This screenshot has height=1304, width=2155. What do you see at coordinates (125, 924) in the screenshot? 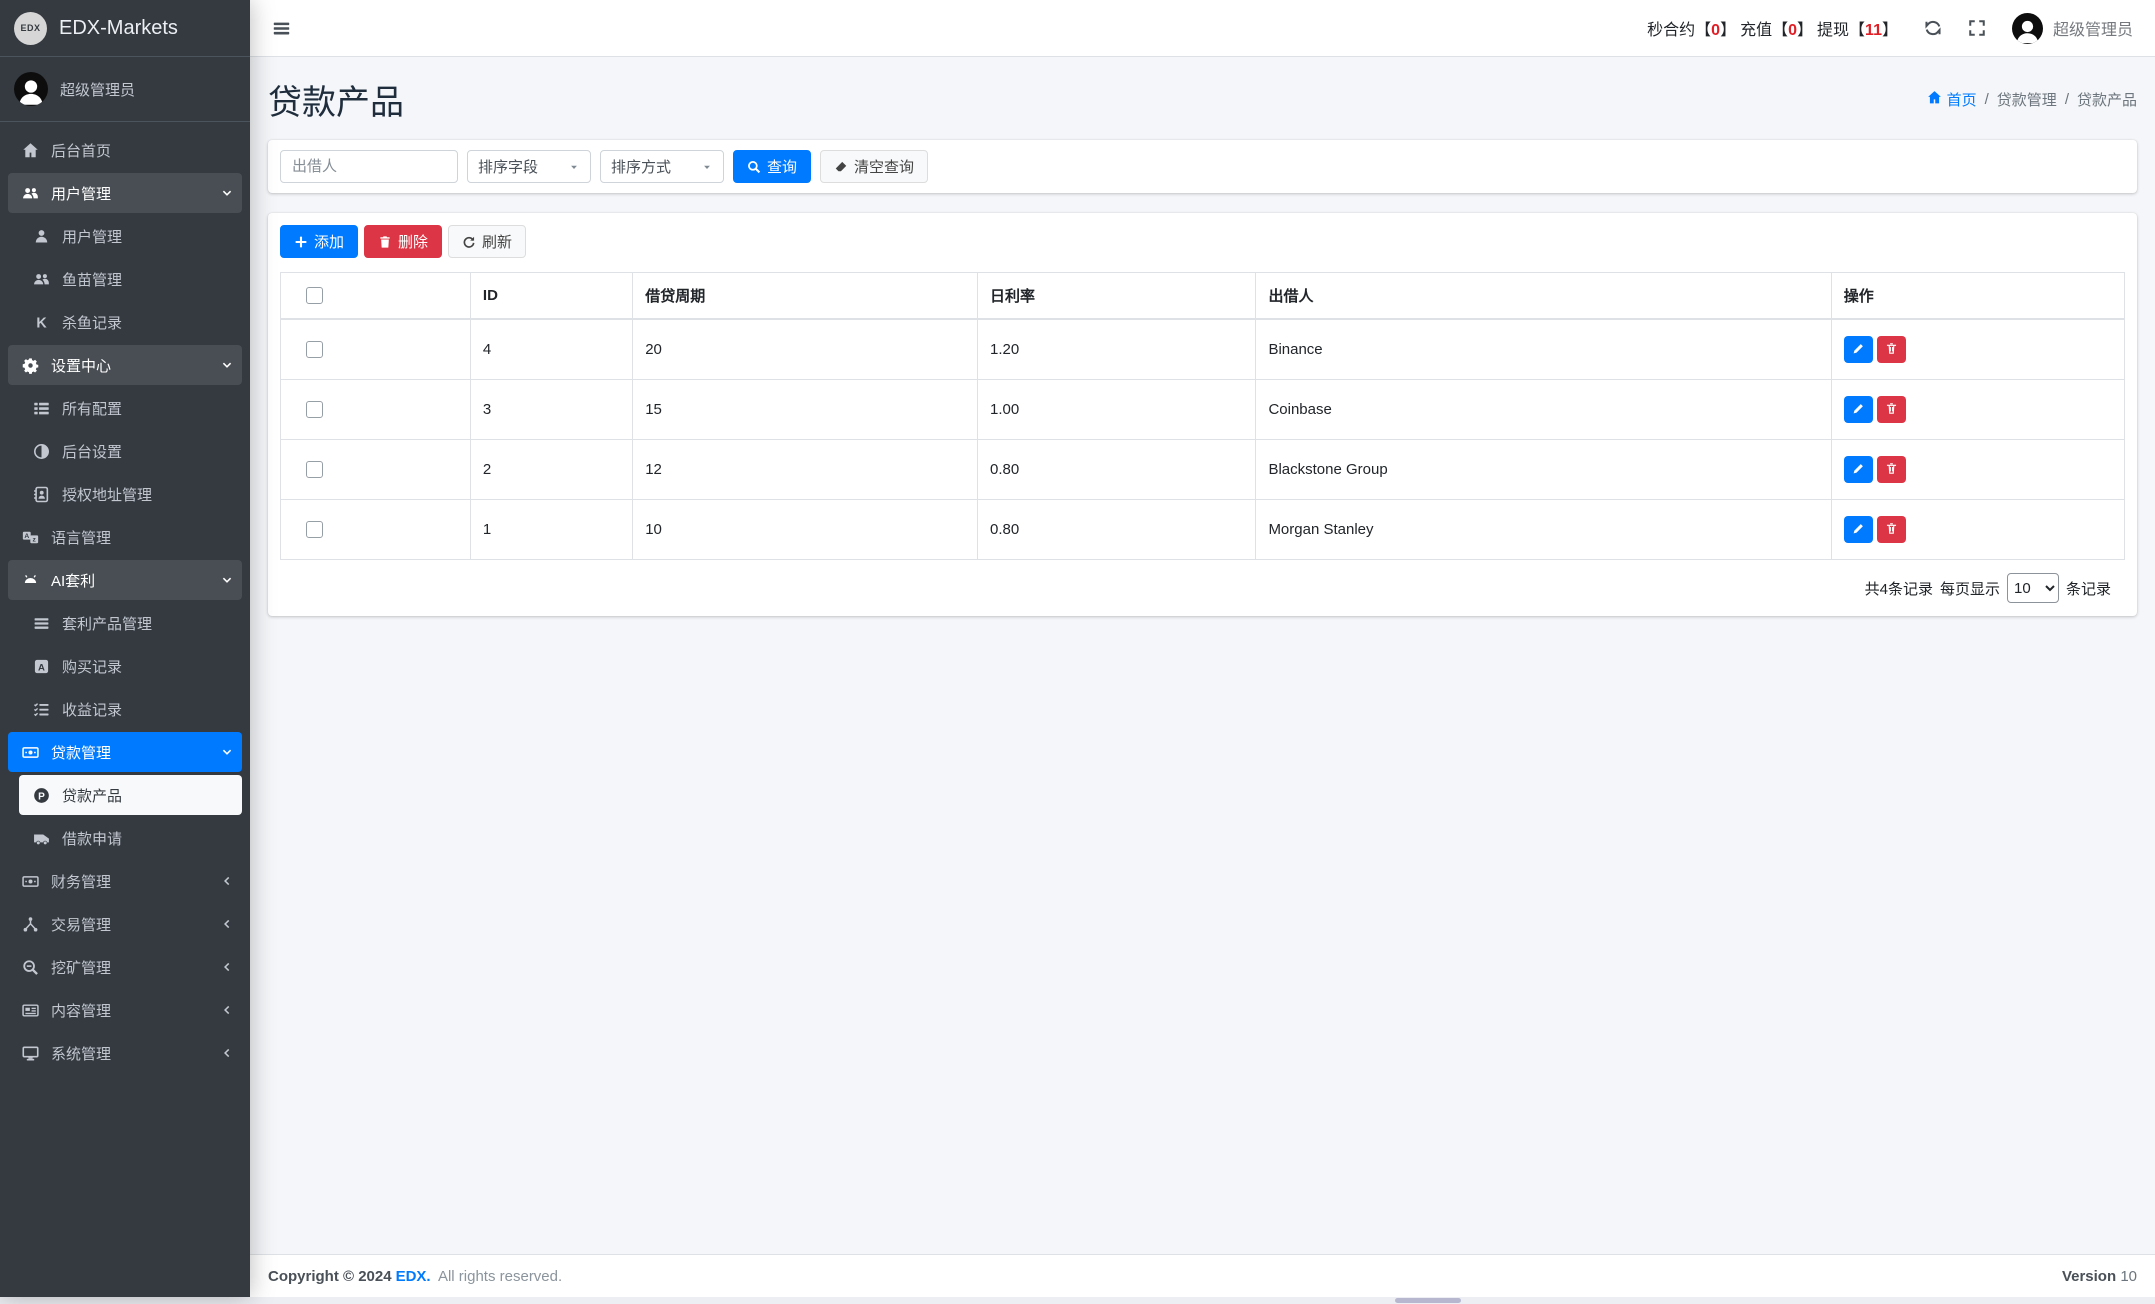
I see `sidebar-item-trade-management: 交易管理` at bounding box center [125, 924].